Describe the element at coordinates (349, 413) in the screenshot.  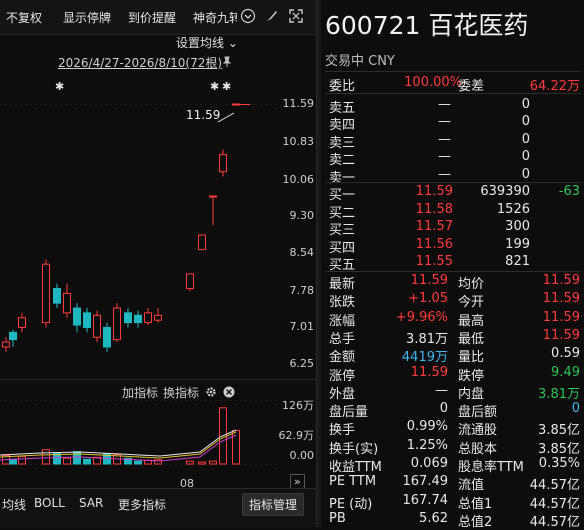
I see `stat-label: 盘后量` at that location.